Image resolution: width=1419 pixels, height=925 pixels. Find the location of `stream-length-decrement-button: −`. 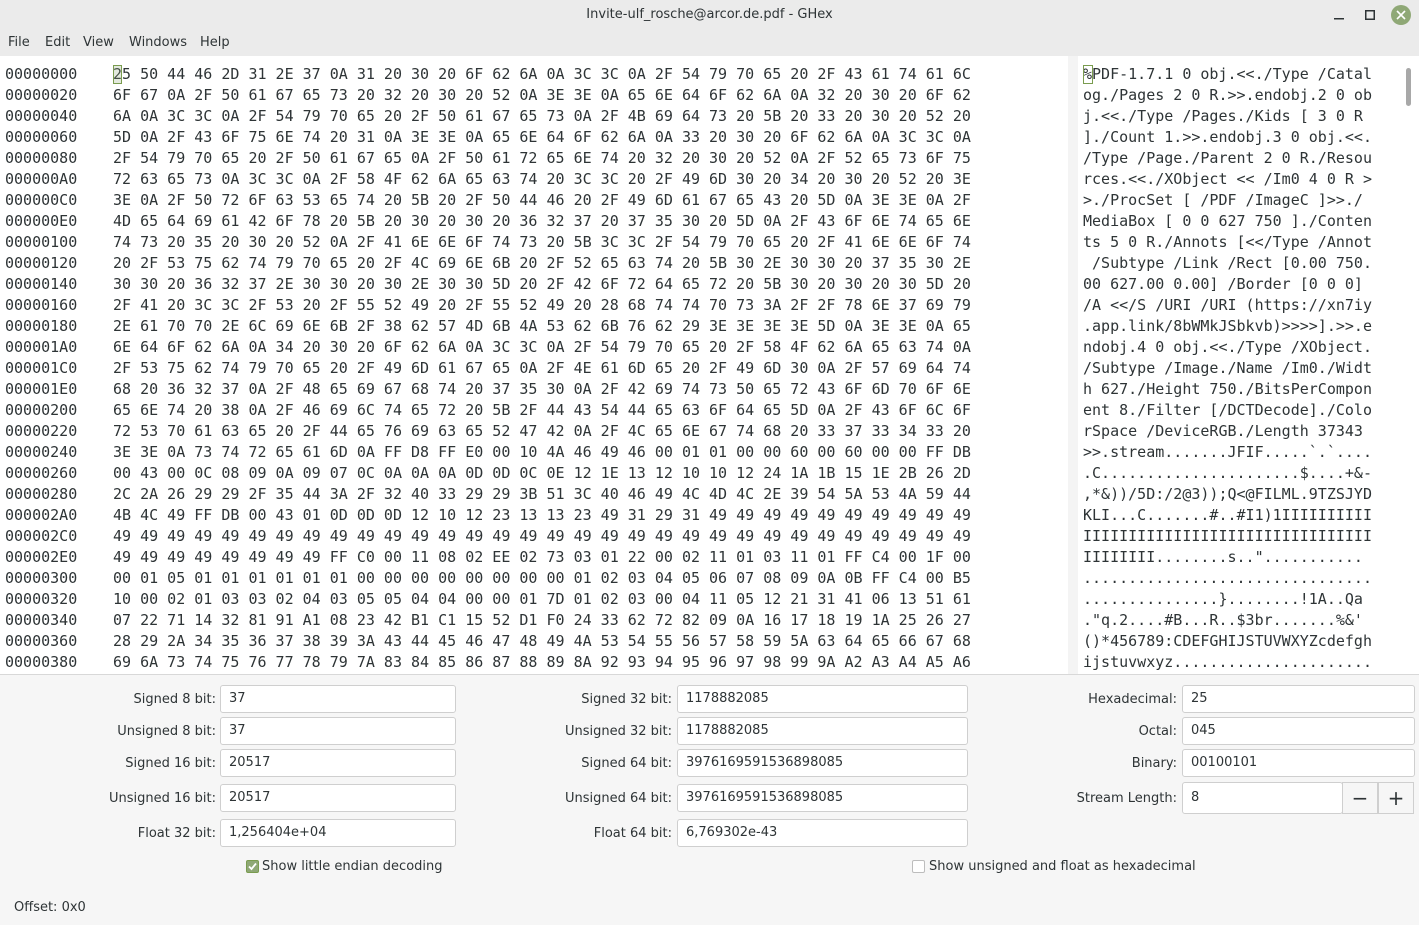

stream-length-decrement-button: − is located at coordinates (1360, 798).